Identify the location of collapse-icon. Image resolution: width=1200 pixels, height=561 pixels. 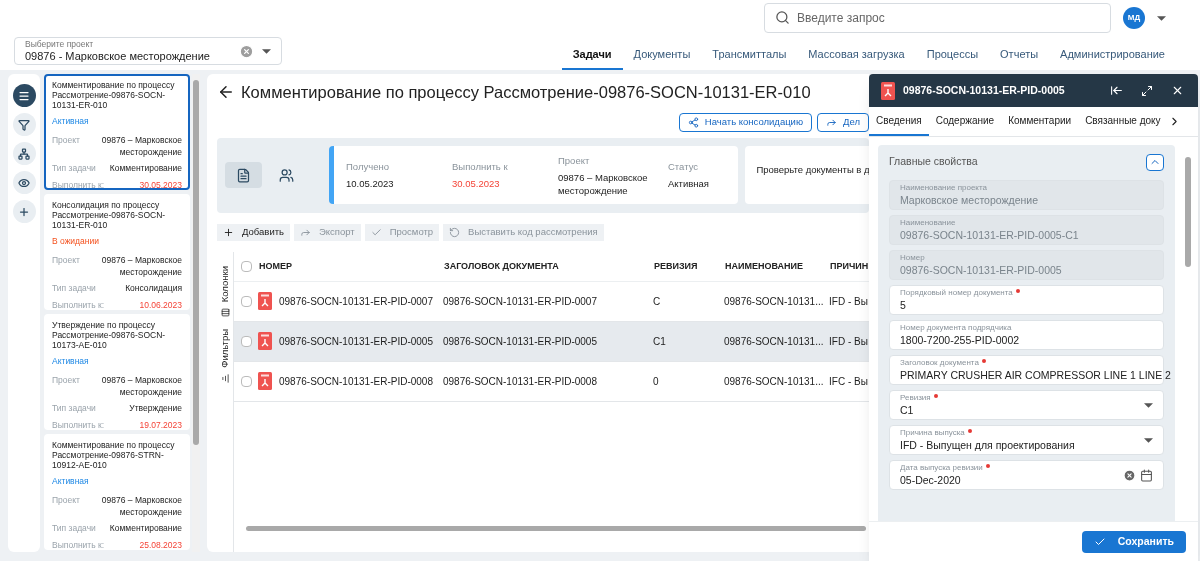
(1116, 90).